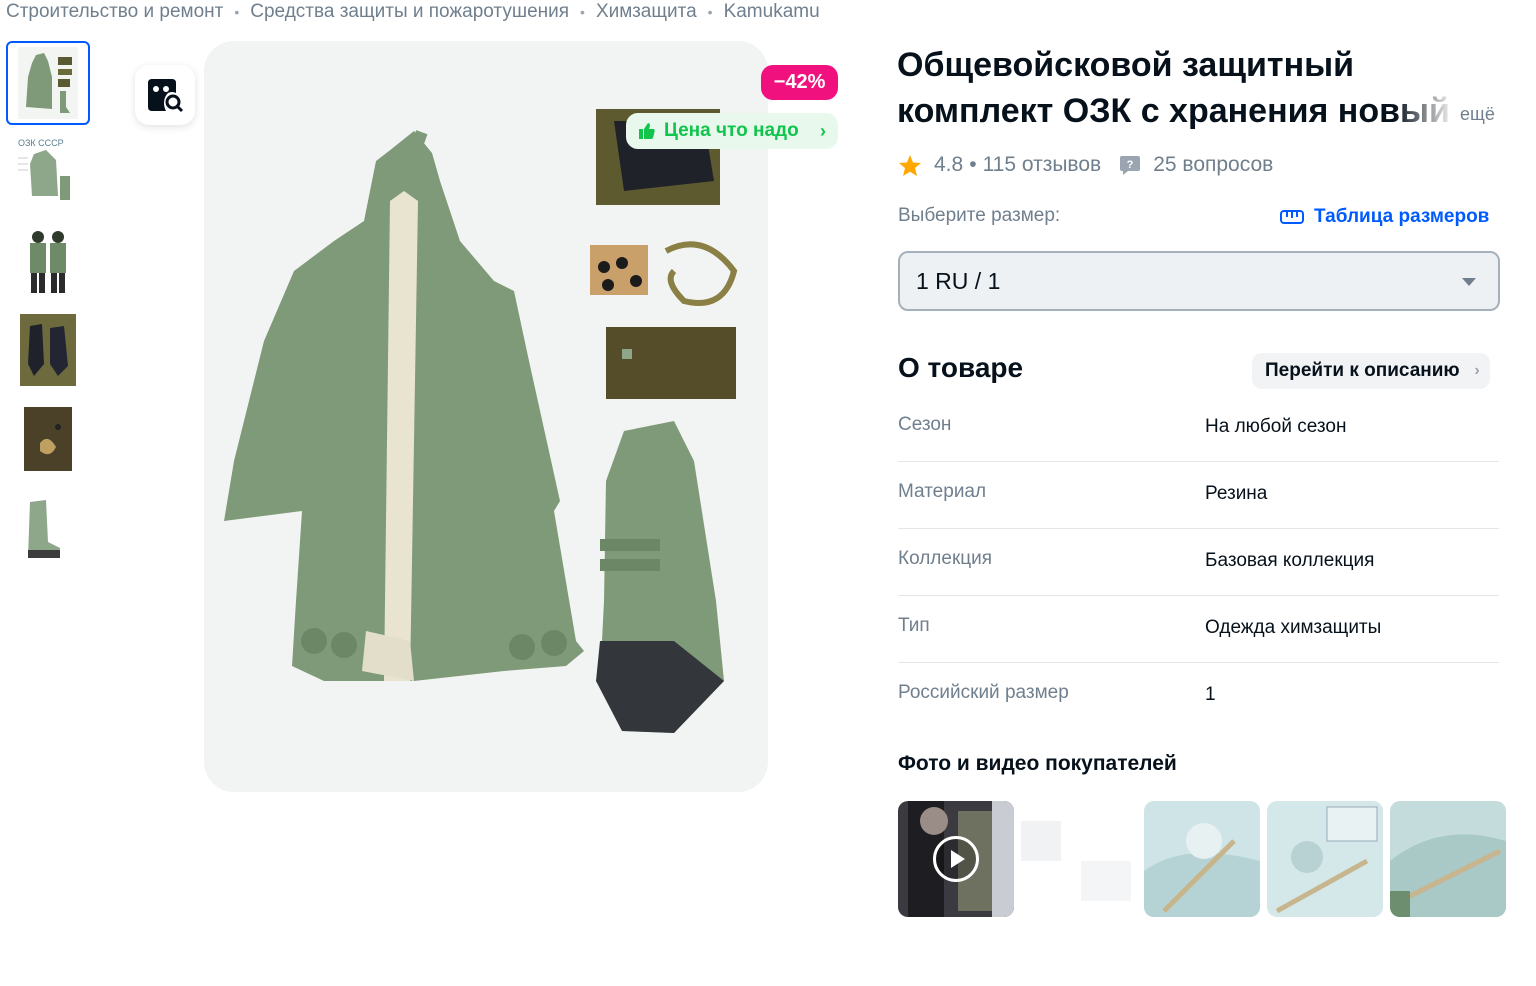  What do you see at coordinates (910, 165) in the screenshot?
I see `star-icon` at bounding box center [910, 165].